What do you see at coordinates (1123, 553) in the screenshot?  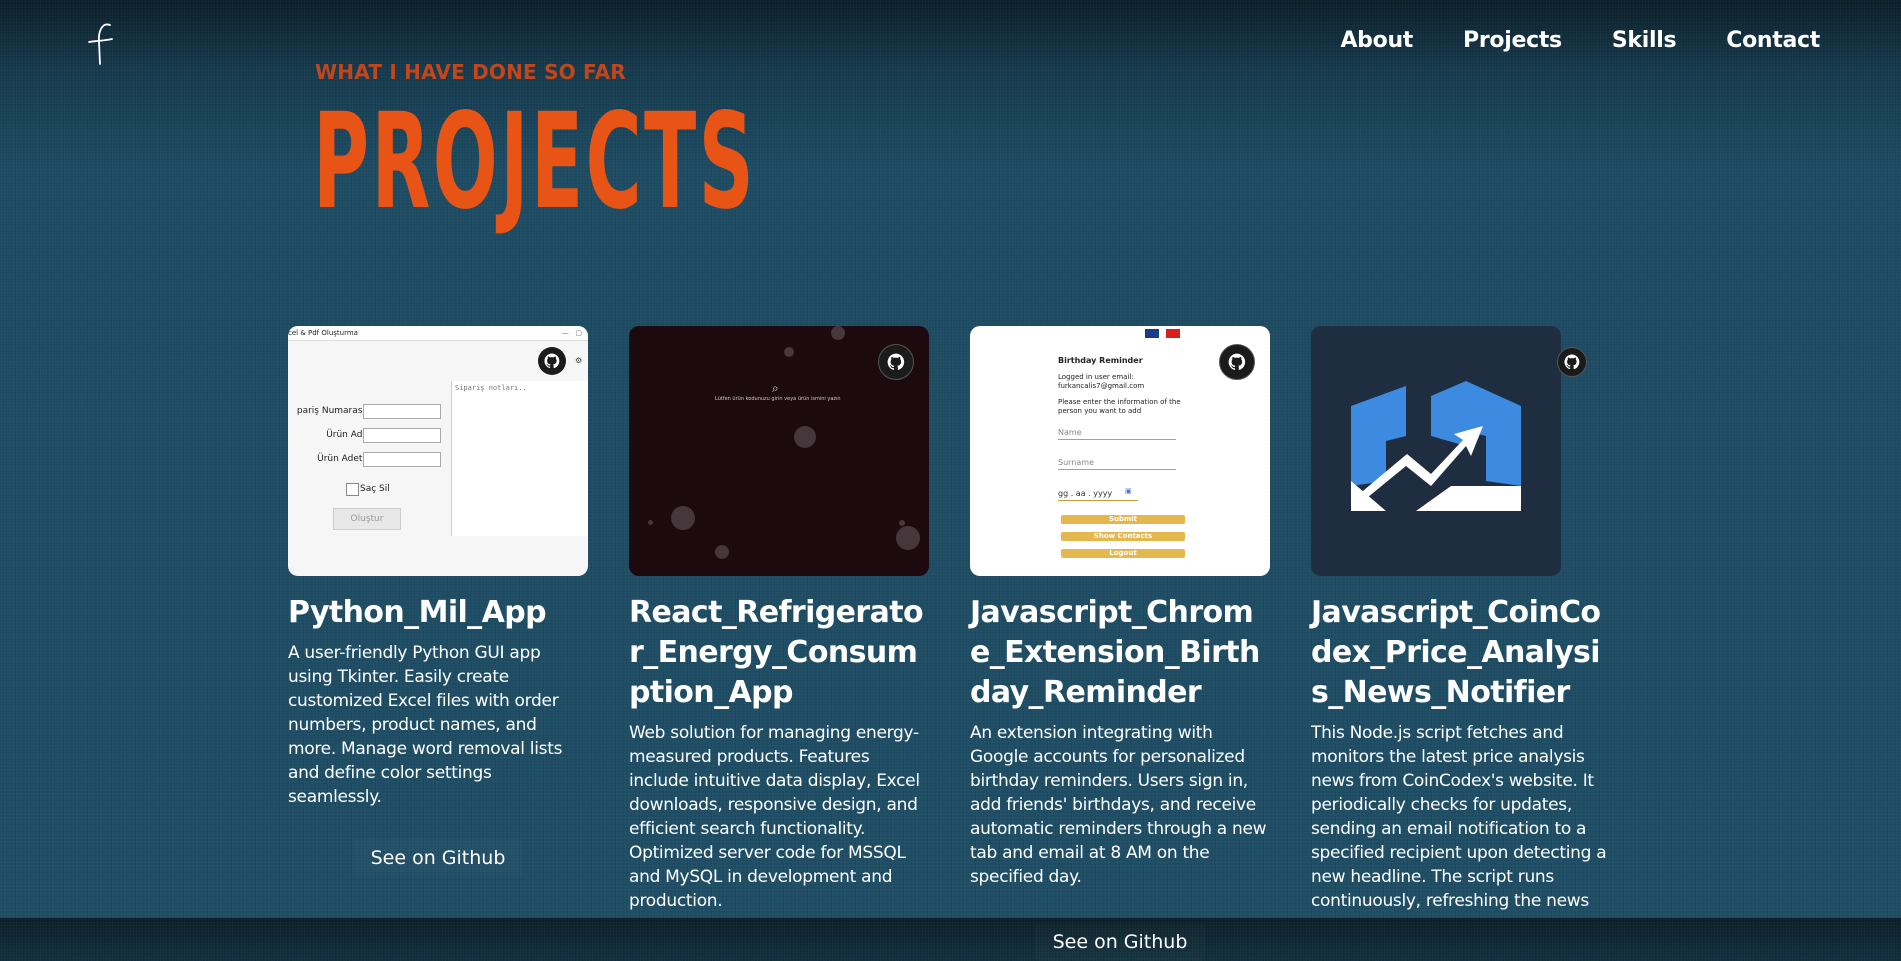 I see `preview-logout: Logout` at bounding box center [1123, 553].